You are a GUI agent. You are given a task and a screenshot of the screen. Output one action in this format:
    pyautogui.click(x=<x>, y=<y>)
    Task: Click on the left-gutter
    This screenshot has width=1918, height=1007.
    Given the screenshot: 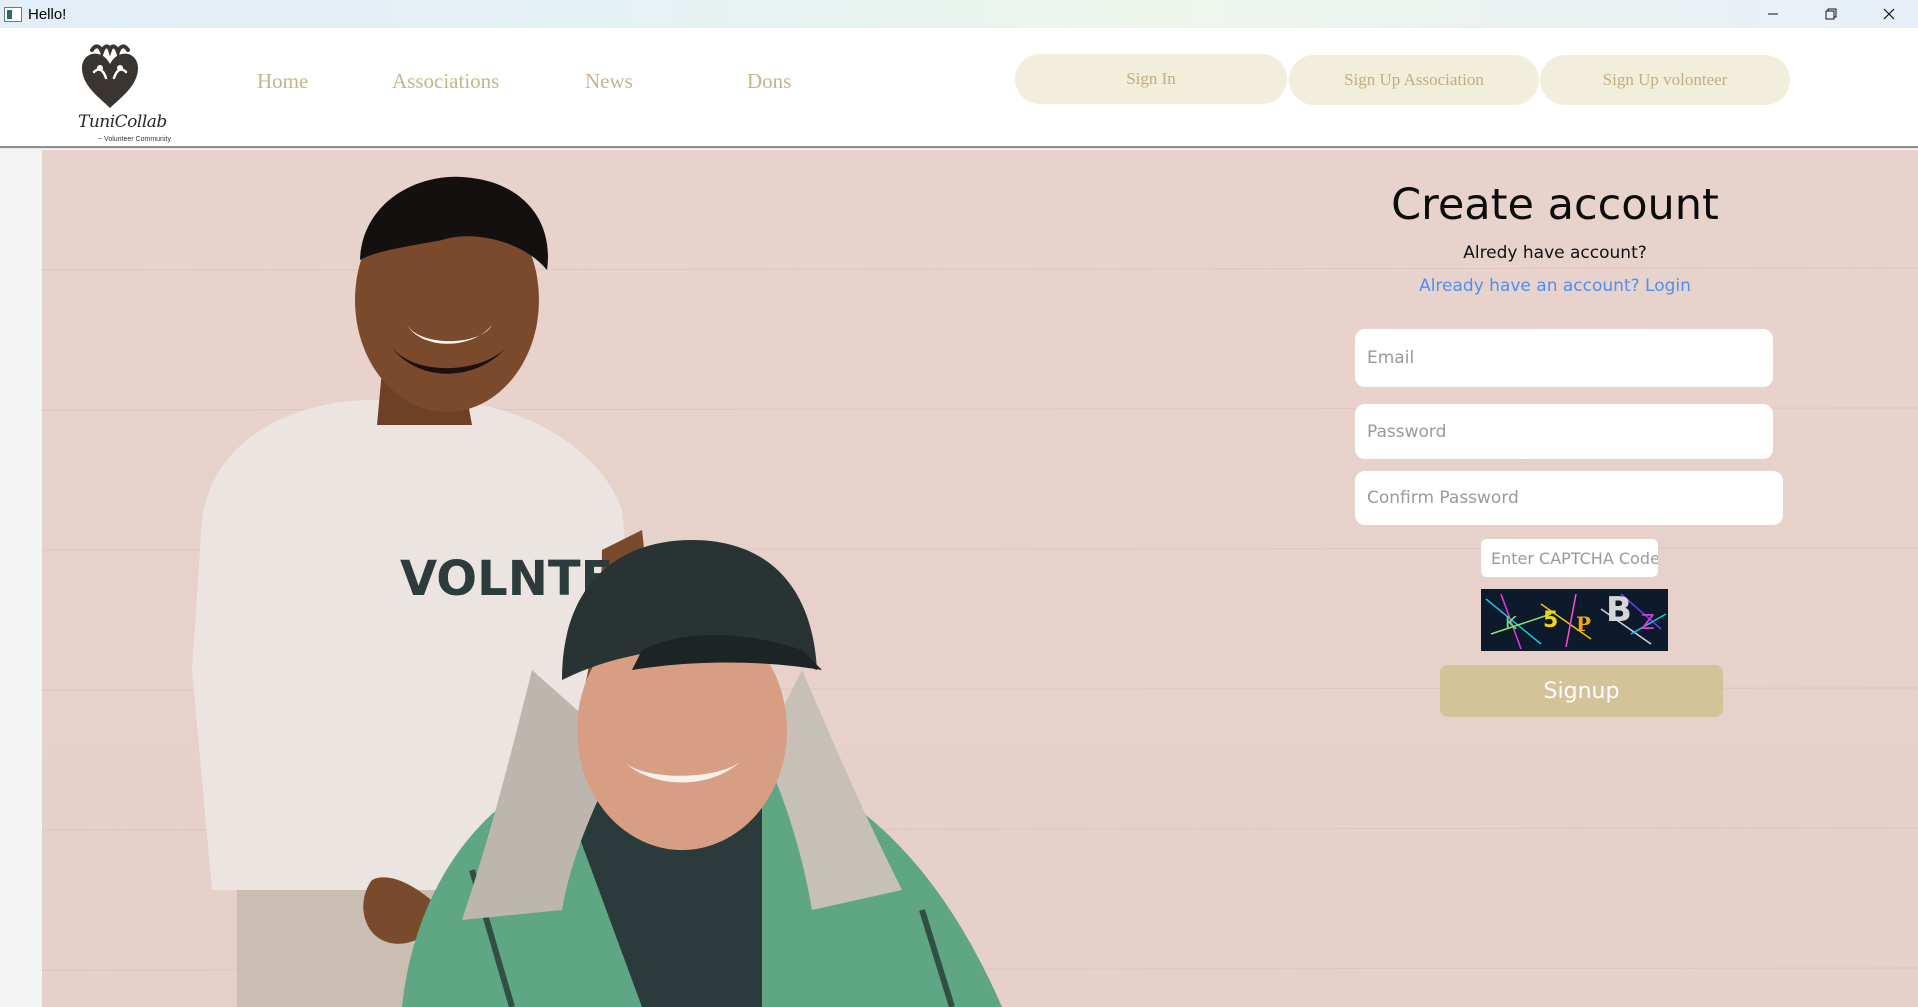 What is the action you would take?
    pyautogui.click(x=21, y=578)
    